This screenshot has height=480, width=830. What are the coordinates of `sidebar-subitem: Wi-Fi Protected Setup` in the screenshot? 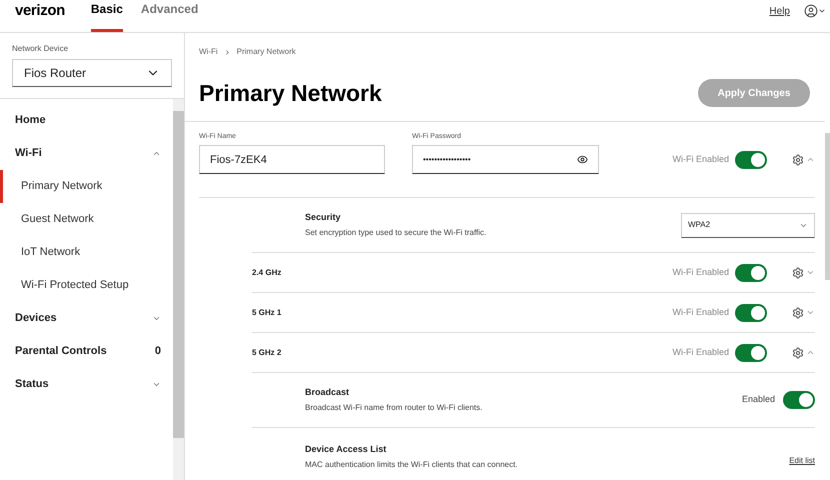 It's located at (86, 285).